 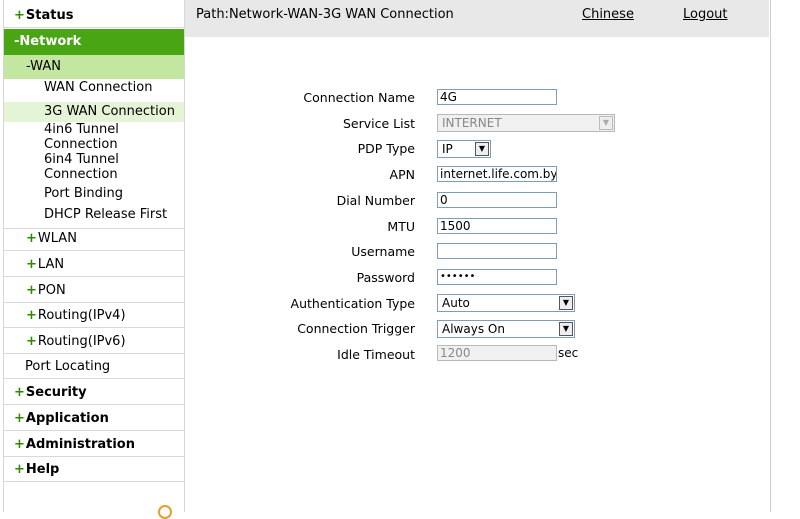 I want to click on nav-wan-label: WAN, so click(x=45, y=66).